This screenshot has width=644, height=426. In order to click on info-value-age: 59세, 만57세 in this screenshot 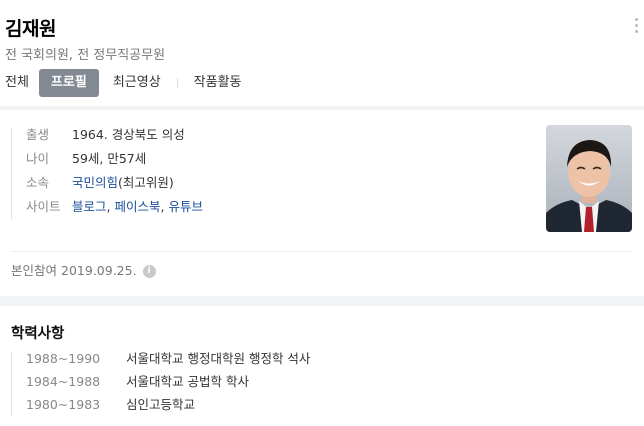, I will do `click(109, 158)`.